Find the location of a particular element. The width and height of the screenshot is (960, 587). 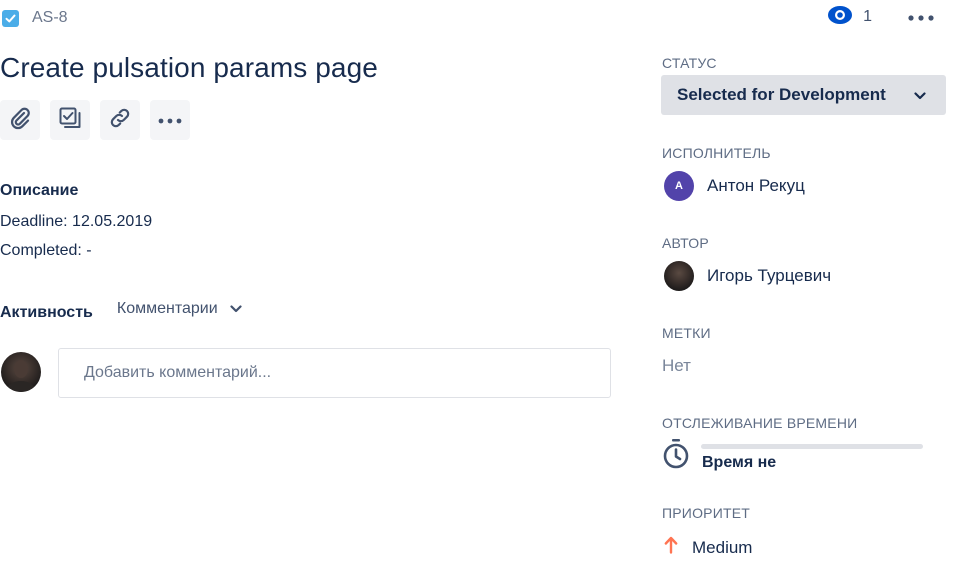

priority-value: Medium is located at coordinates (722, 547).